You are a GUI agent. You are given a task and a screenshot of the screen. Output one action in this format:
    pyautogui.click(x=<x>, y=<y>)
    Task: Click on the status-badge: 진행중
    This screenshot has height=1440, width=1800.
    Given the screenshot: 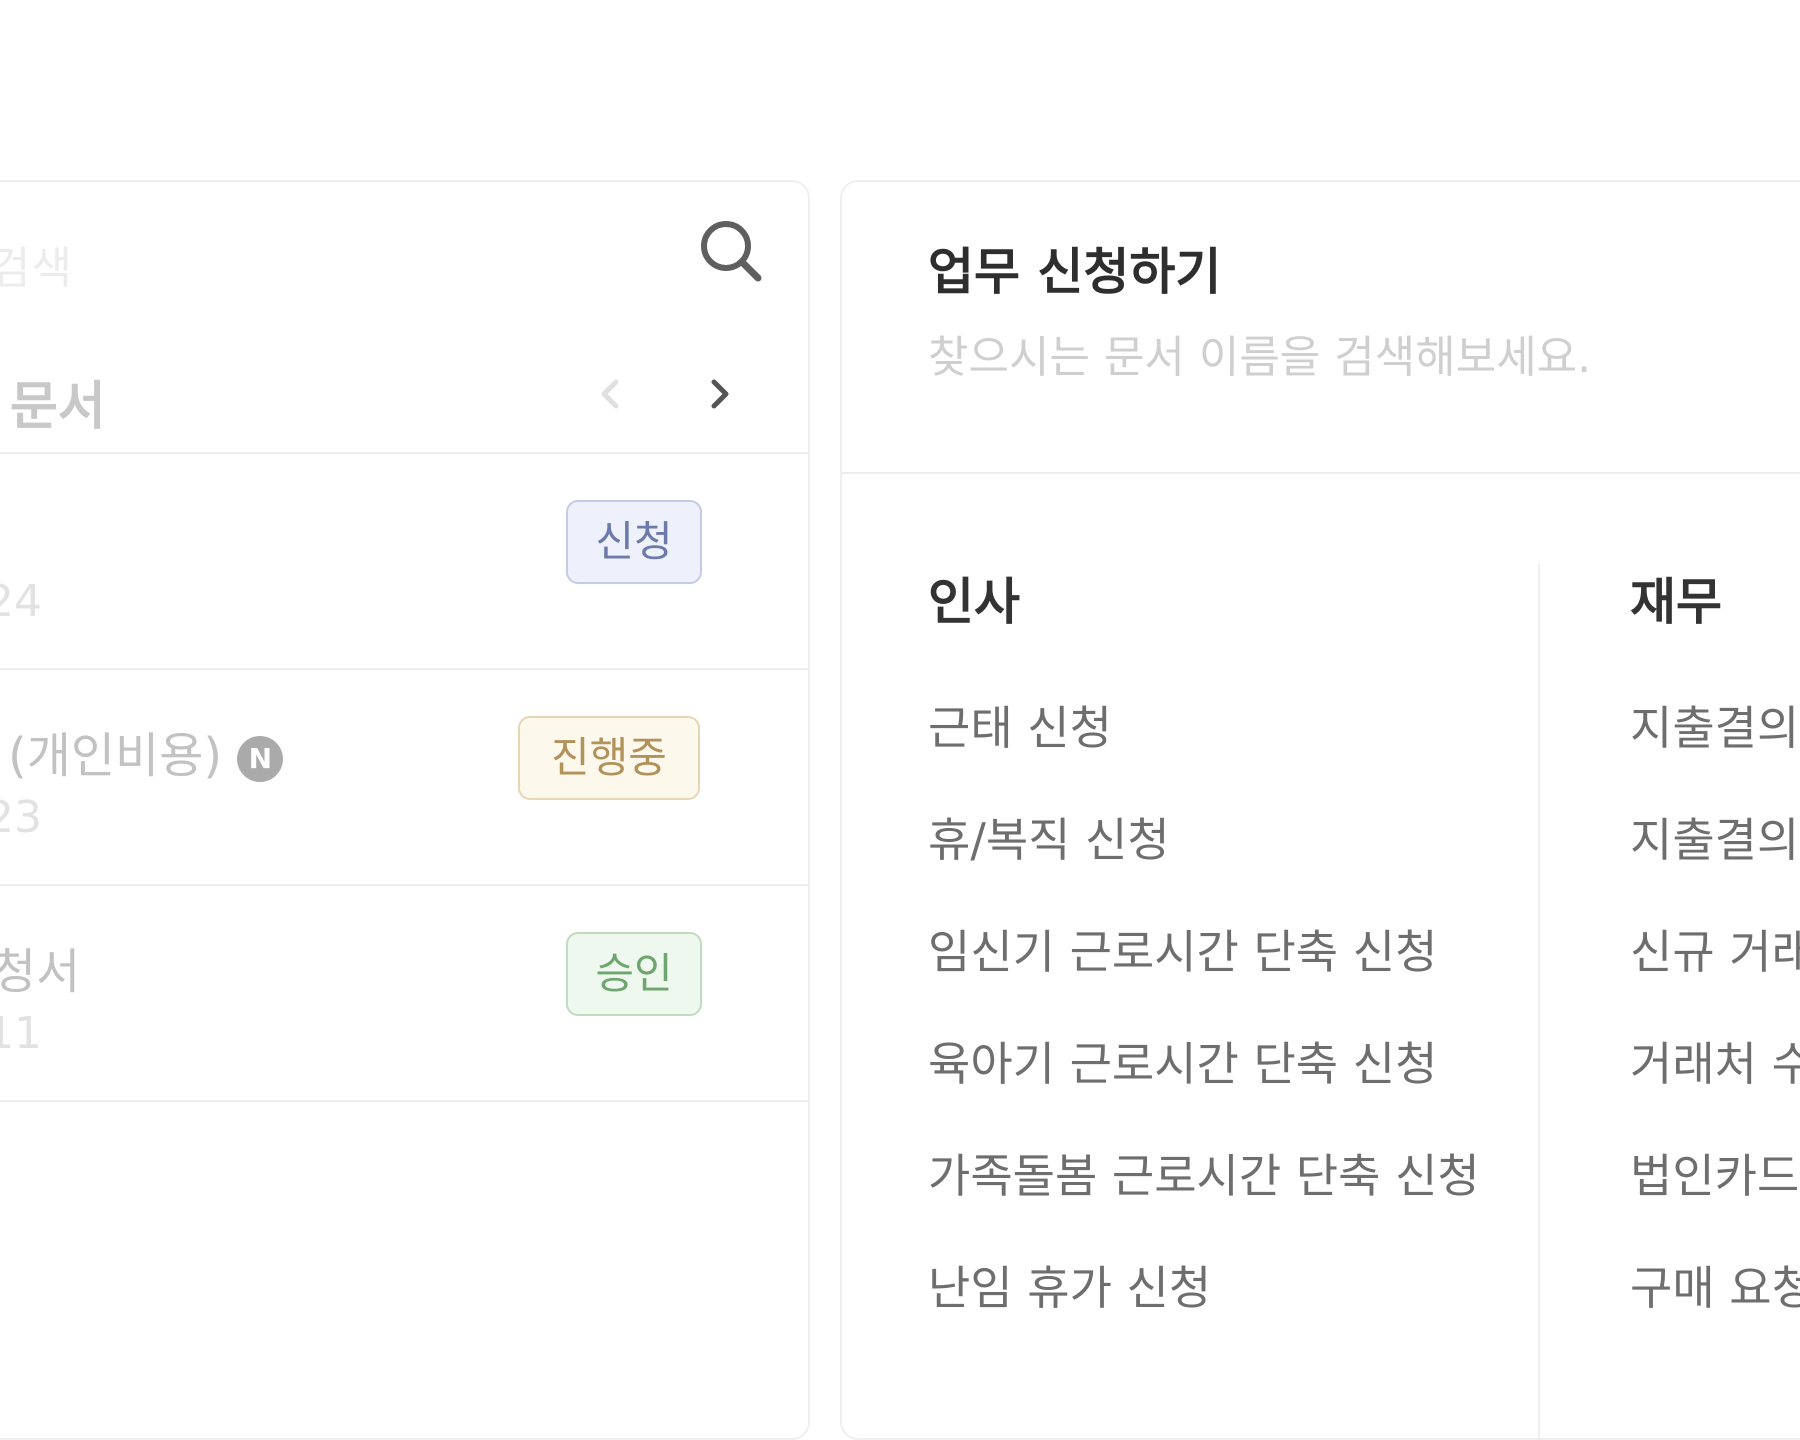 What is the action you would take?
    pyautogui.click(x=609, y=758)
    